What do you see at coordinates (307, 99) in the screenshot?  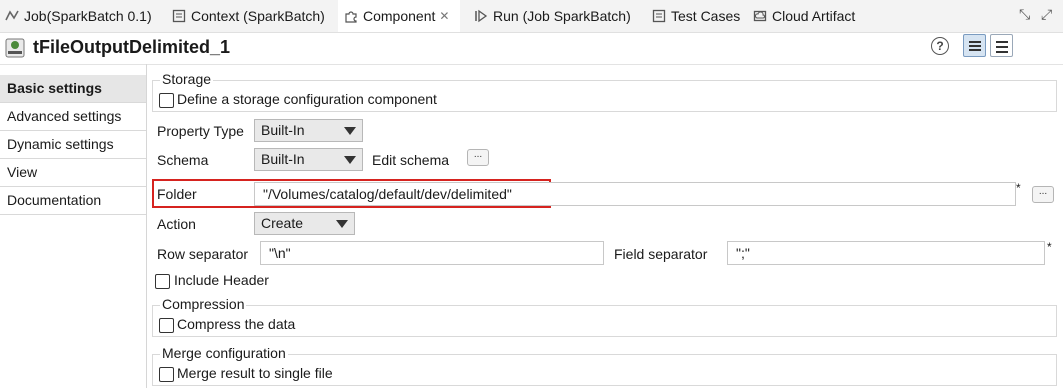 I see `define-storage-label: Define a storage configuration component` at bounding box center [307, 99].